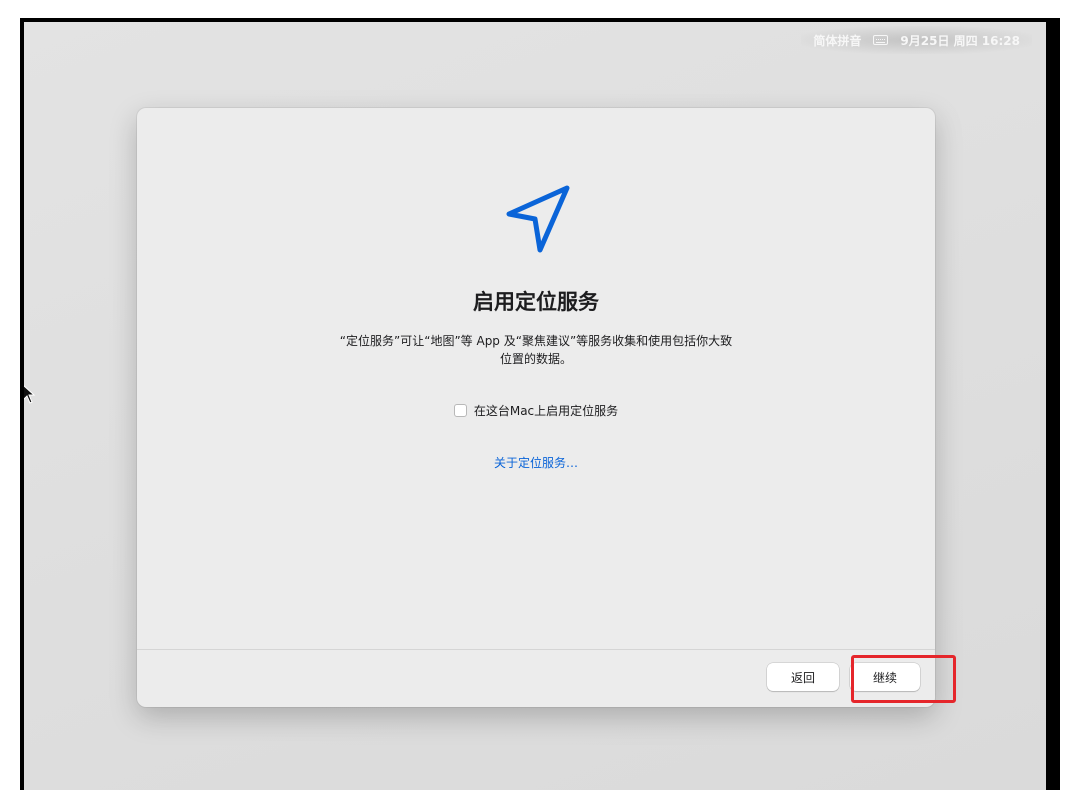 The height and width of the screenshot is (810, 1080). What do you see at coordinates (1053, 404) in the screenshot?
I see `frame-border-right` at bounding box center [1053, 404].